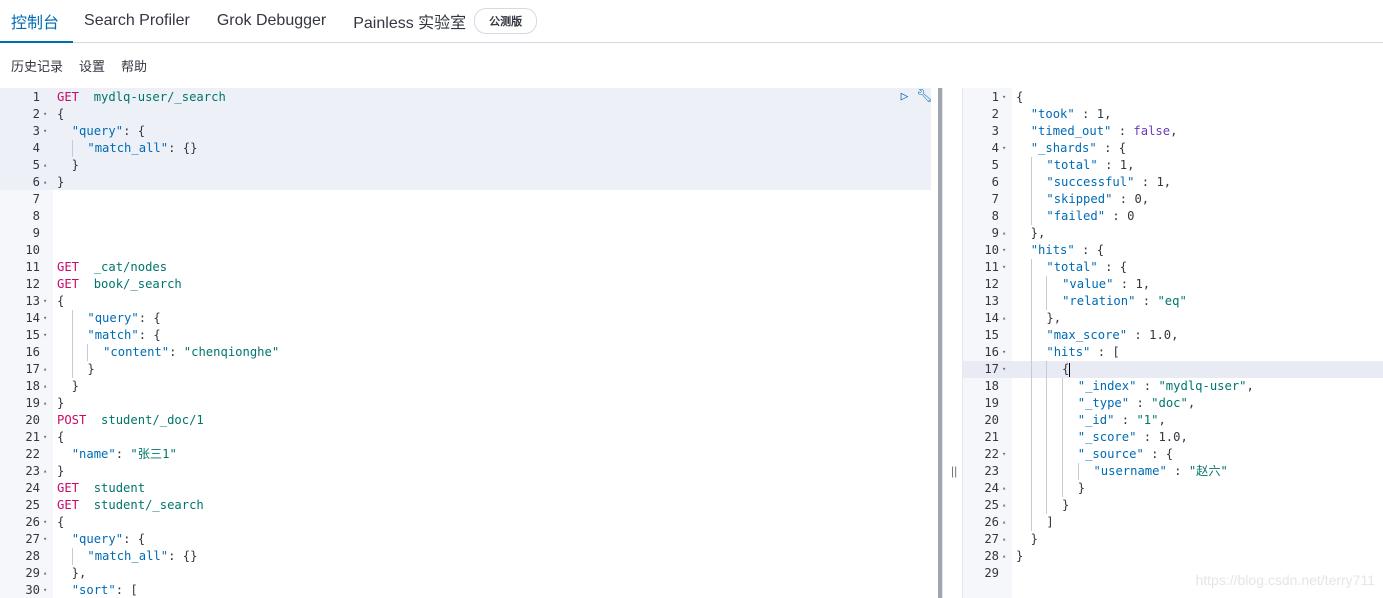 The width and height of the screenshot is (1383, 598). I want to click on code-line: 19 "_type" : "doc",, so click(1173, 403).